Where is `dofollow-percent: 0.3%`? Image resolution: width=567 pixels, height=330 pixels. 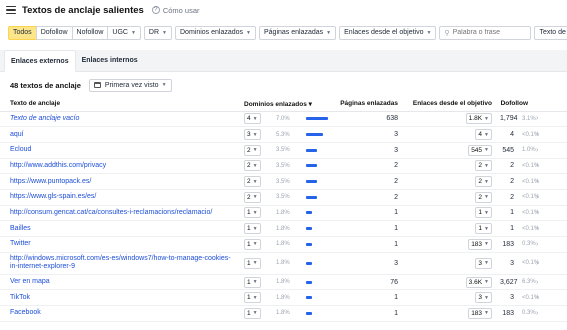 dofollow-percent: 0.3% is located at coordinates (527, 313).